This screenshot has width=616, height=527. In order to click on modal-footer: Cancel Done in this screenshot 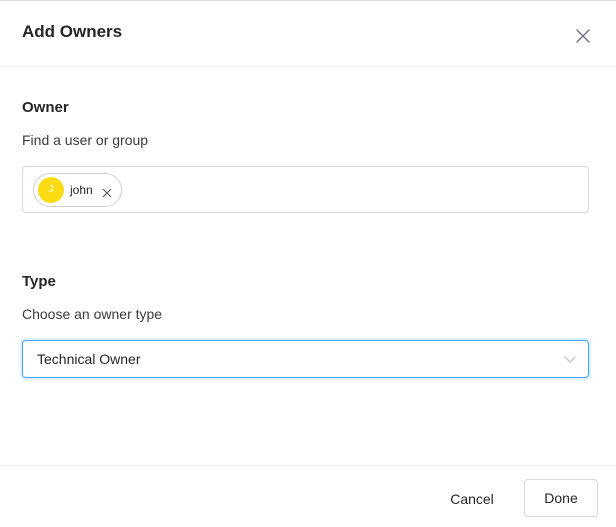, I will do `click(308, 496)`.